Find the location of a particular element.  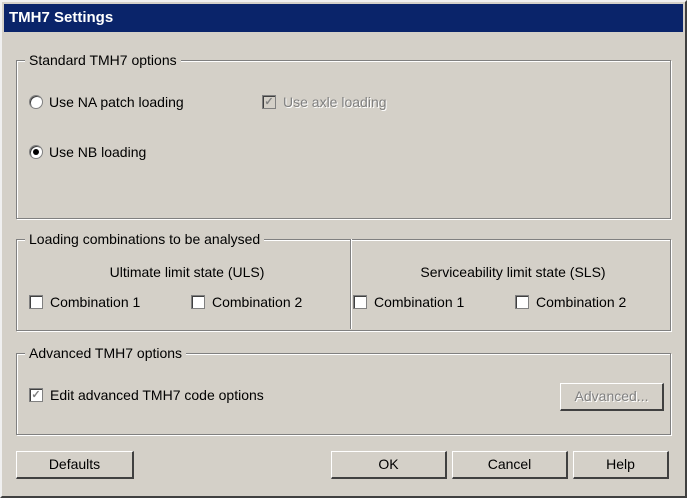

radio-nb-loading: Use NB loading is located at coordinates (87, 152).